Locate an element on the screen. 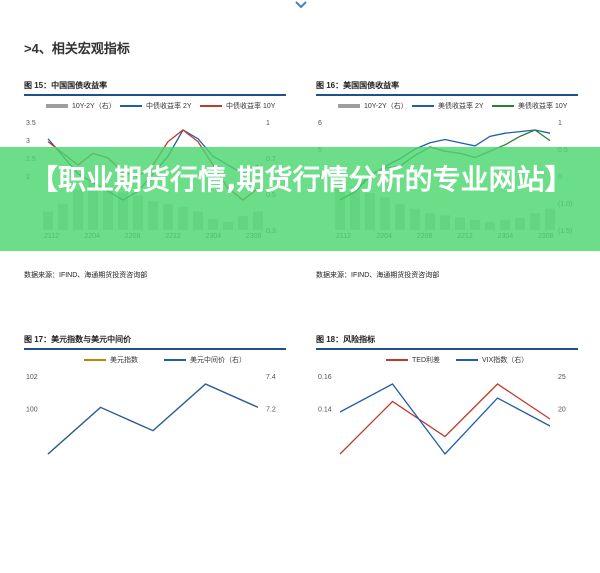 This screenshot has width=600, height=573. figure-title-bar: 图 16：美国国债收益率 is located at coordinates (447, 86).